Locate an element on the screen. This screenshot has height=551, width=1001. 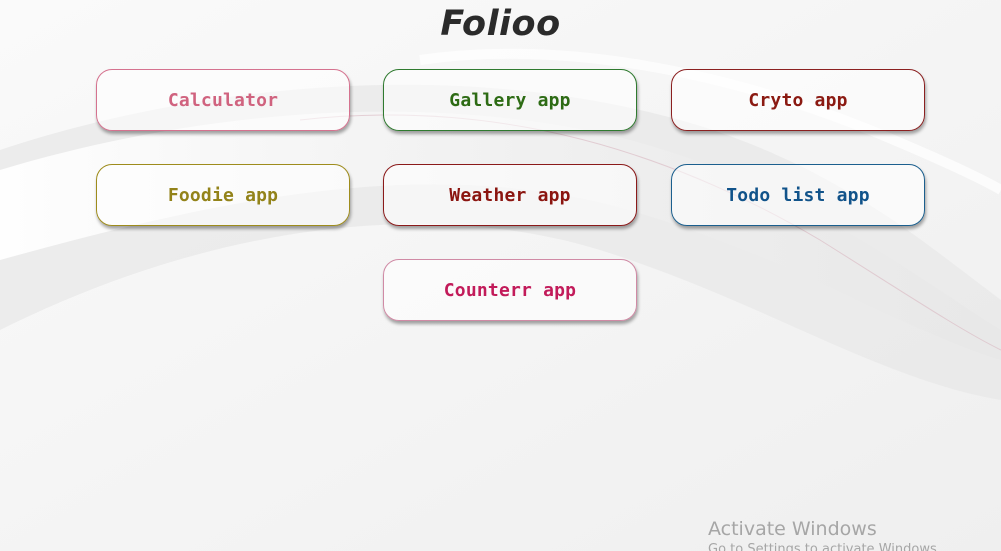
calculator-app-button: Calculator is located at coordinates (223, 100).